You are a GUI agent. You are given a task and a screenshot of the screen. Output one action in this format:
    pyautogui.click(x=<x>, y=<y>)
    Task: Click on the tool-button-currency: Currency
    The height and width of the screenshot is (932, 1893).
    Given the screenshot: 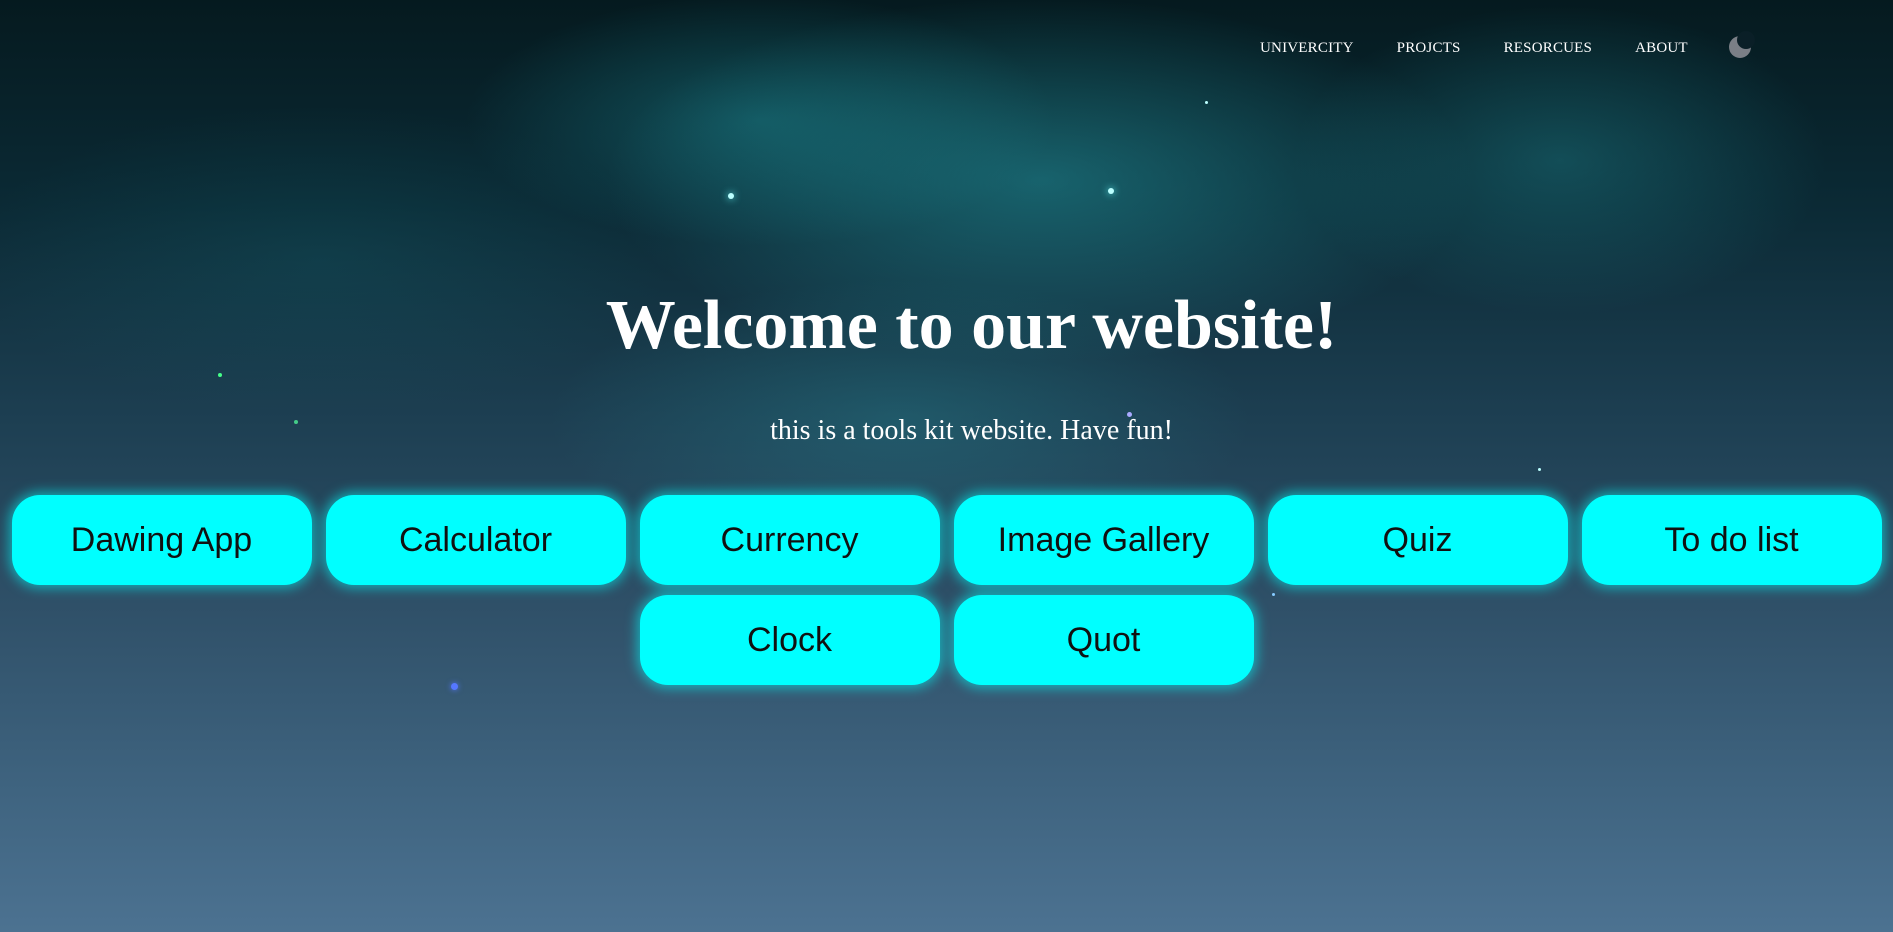 What is the action you would take?
    pyautogui.click(x=789, y=540)
    